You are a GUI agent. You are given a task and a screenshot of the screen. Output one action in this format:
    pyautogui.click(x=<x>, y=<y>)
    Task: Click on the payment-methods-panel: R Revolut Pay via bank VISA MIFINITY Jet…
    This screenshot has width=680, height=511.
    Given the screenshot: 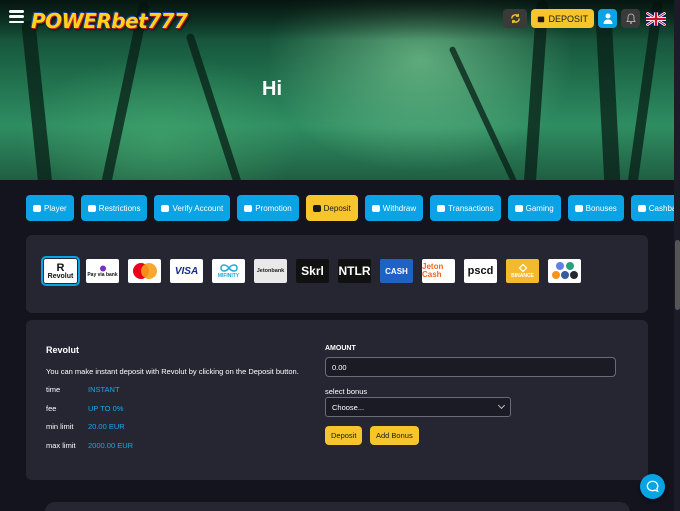 What is the action you would take?
    pyautogui.click(x=337, y=274)
    